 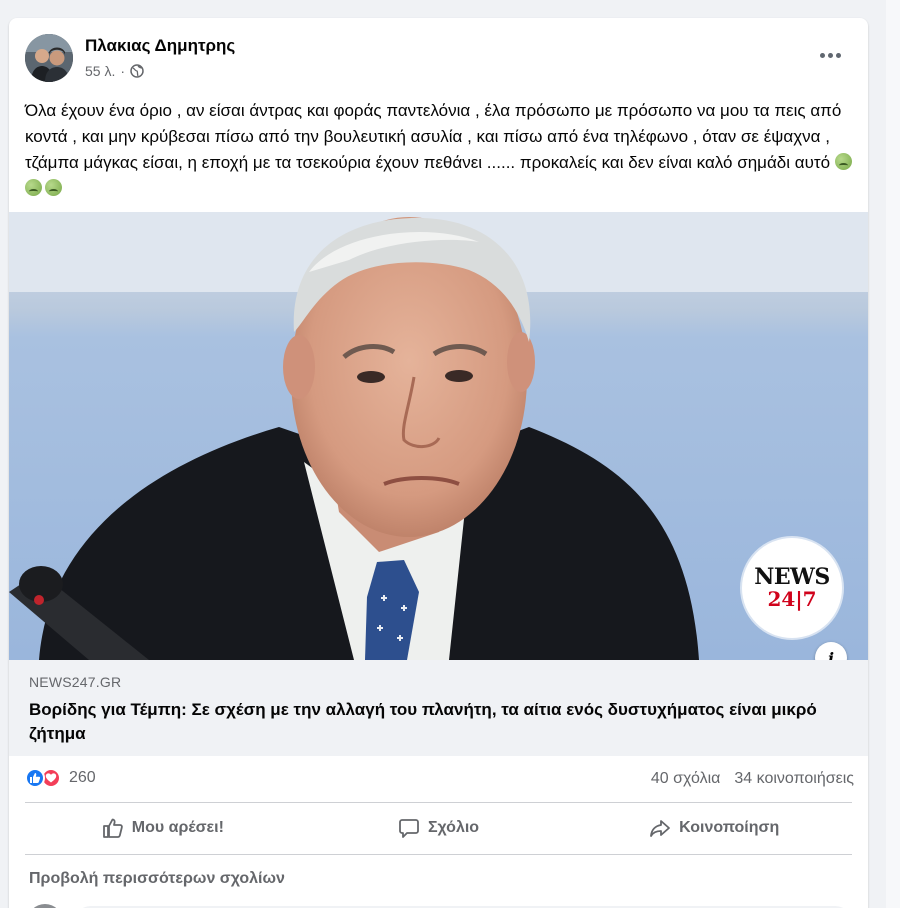 I want to click on post-time: 55 λ., so click(x=100, y=71).